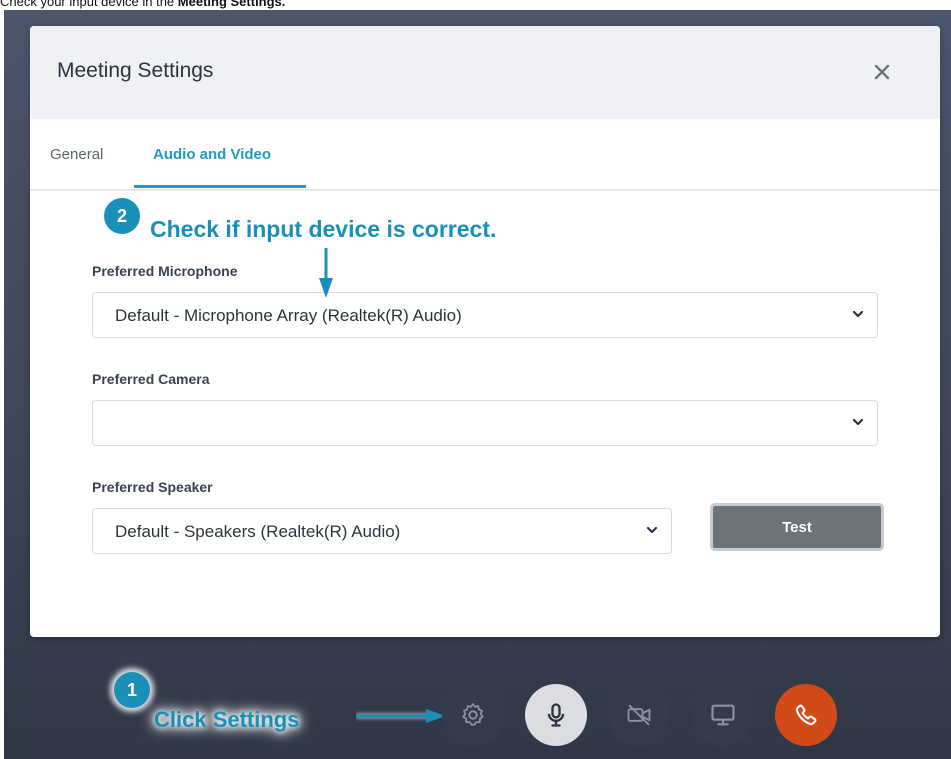  I want to click on microphone-button, so click(556, 715).